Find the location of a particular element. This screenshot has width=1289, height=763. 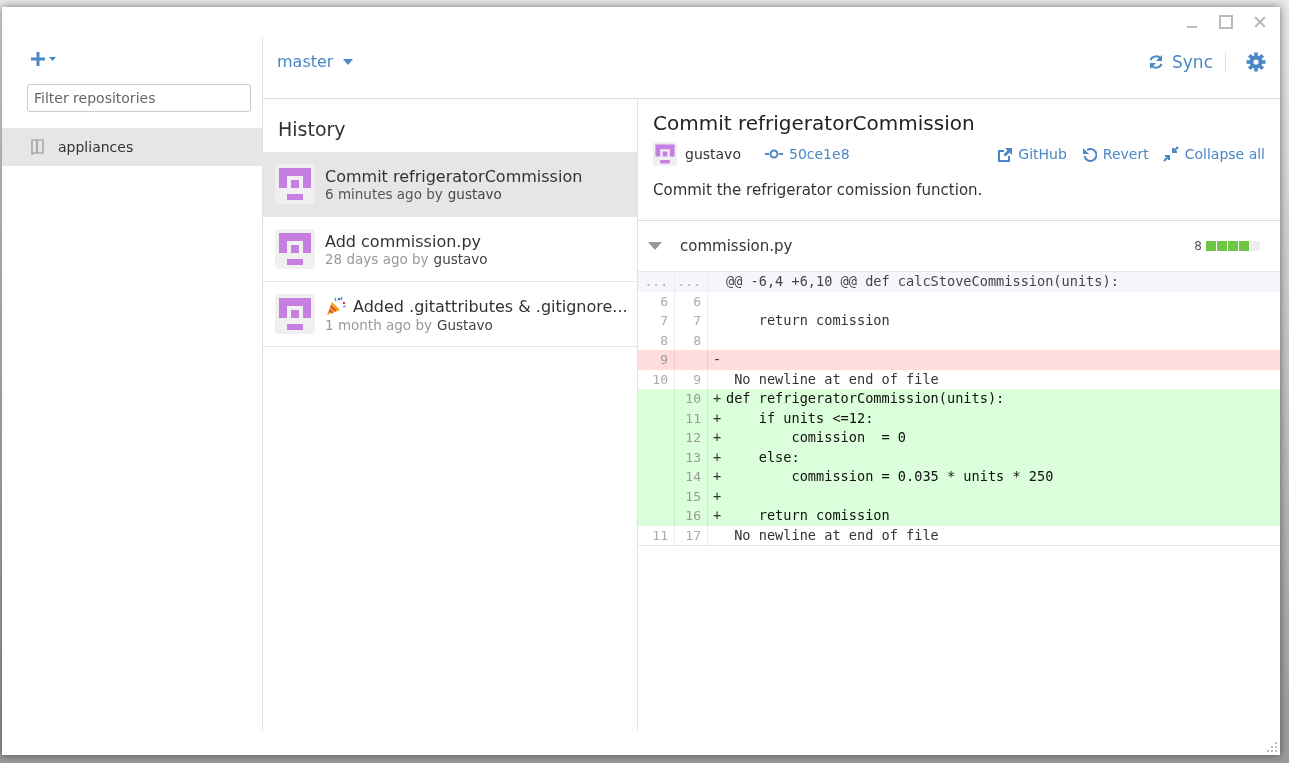

commit-item: Commit refrigeratorCommission 6 minutes ago by gustavo is located at coordinates (450, 184).